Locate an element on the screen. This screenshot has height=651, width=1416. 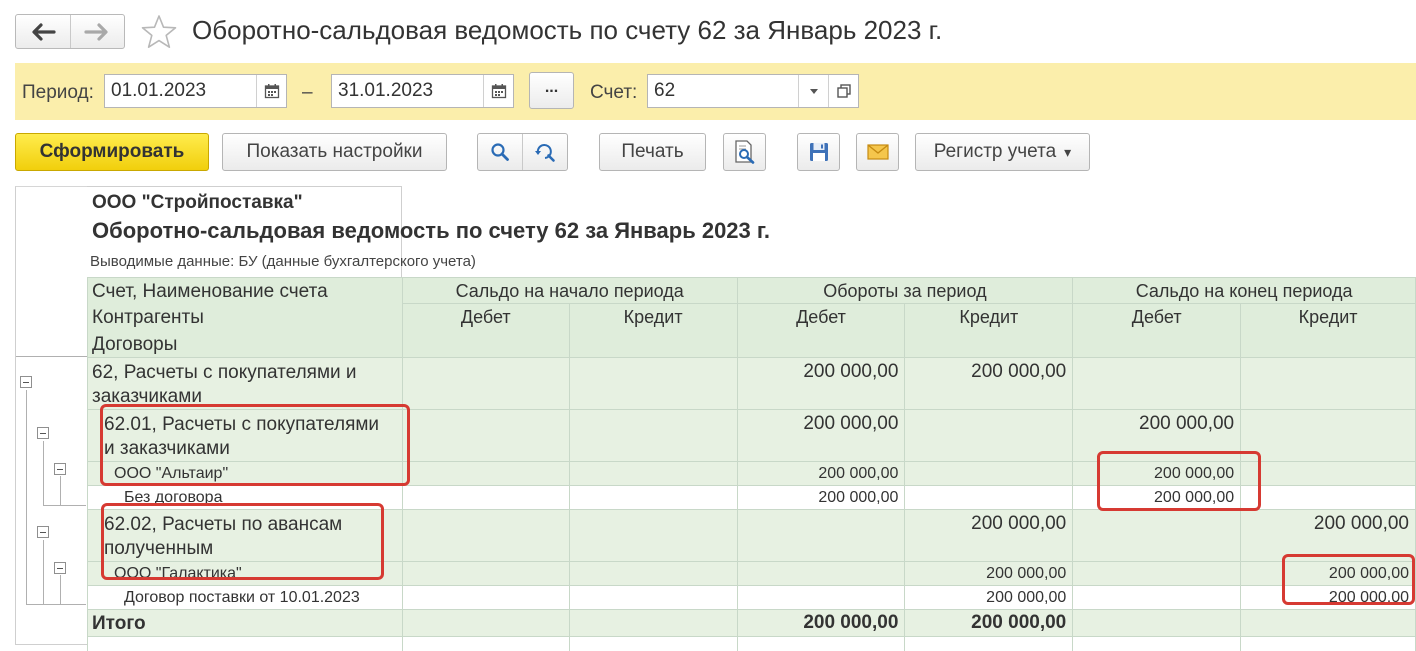
forward-button is located at coordinates (97, 31).